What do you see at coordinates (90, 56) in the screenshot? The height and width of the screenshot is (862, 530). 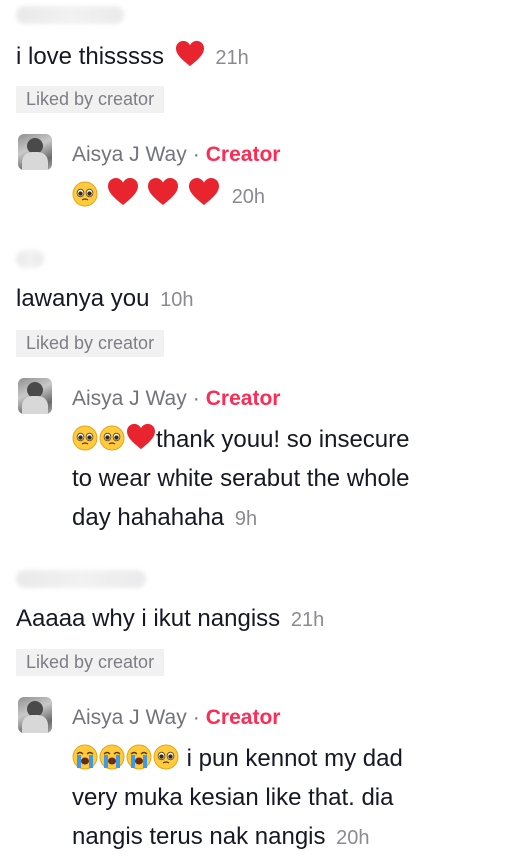 I see `comment-body: i love thisssss` at bounding box center [90, 56].